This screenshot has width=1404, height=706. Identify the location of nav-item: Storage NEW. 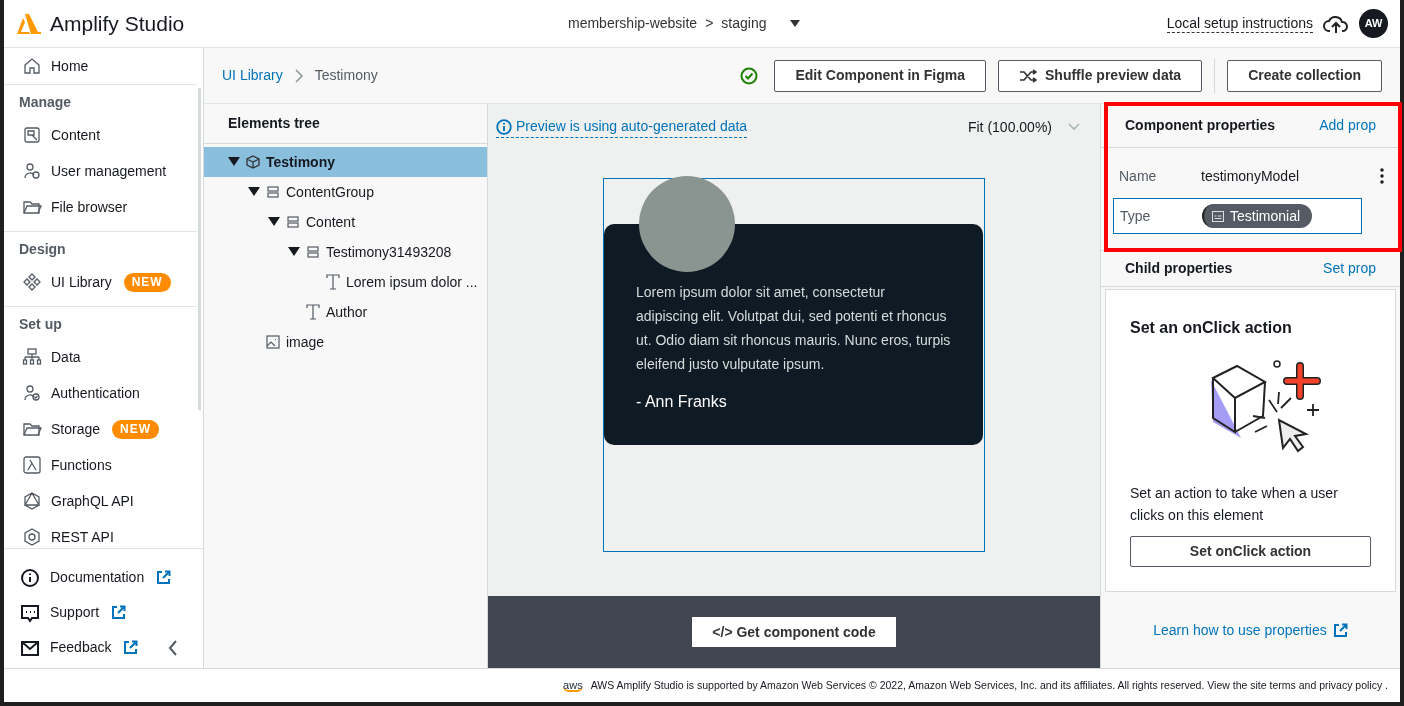
(100, 429).